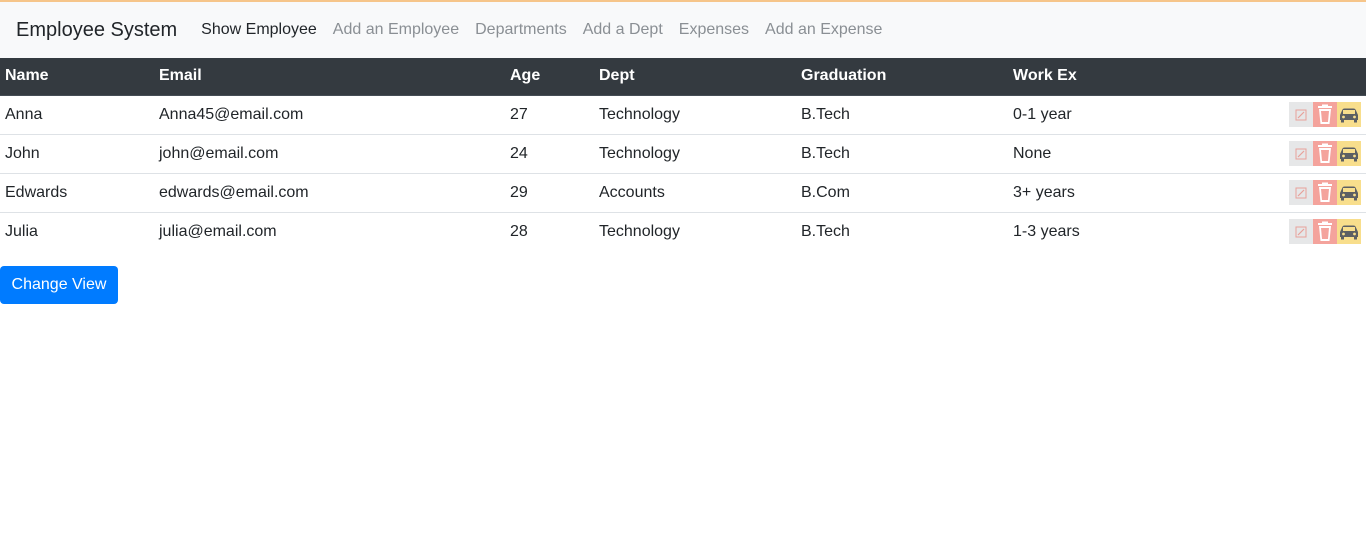 The width and height of the screenshot is (1366, 559). What do you see at coordinates (77, 154) in the screenshot?
I see `cell-name: John` at bounding box center [77, 154].